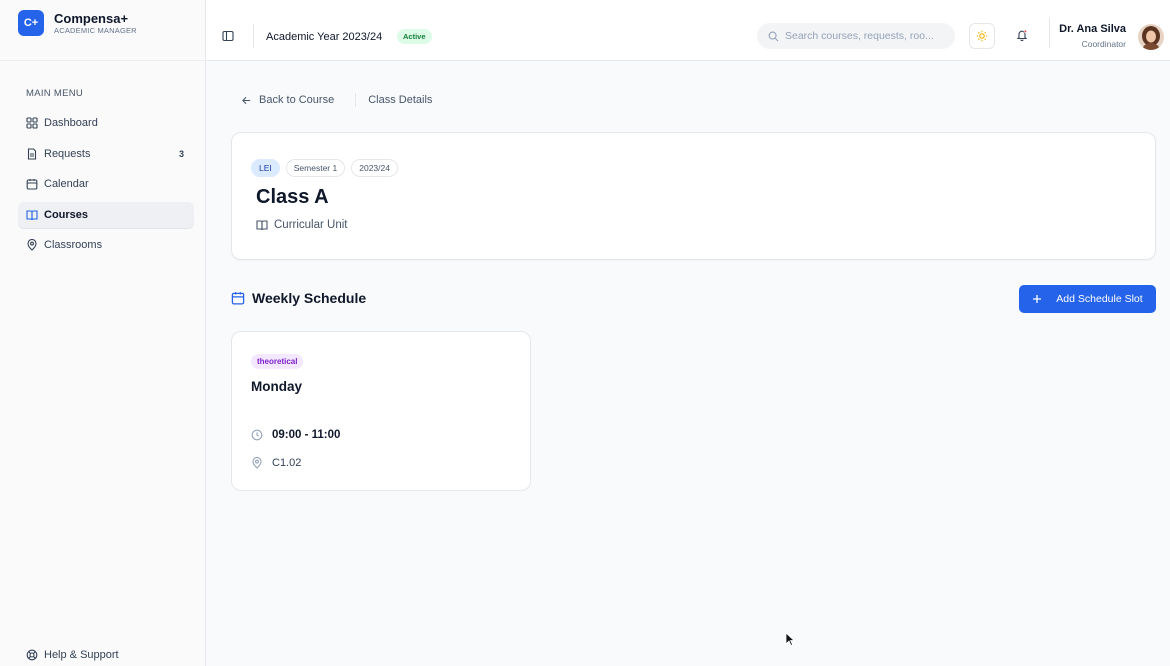 This screenshot has width=1170, height=666. Describe the element at coordinates (106, 245) in the screenshot. I see `sidebar-item-classrooms: Classrooms` at that location.